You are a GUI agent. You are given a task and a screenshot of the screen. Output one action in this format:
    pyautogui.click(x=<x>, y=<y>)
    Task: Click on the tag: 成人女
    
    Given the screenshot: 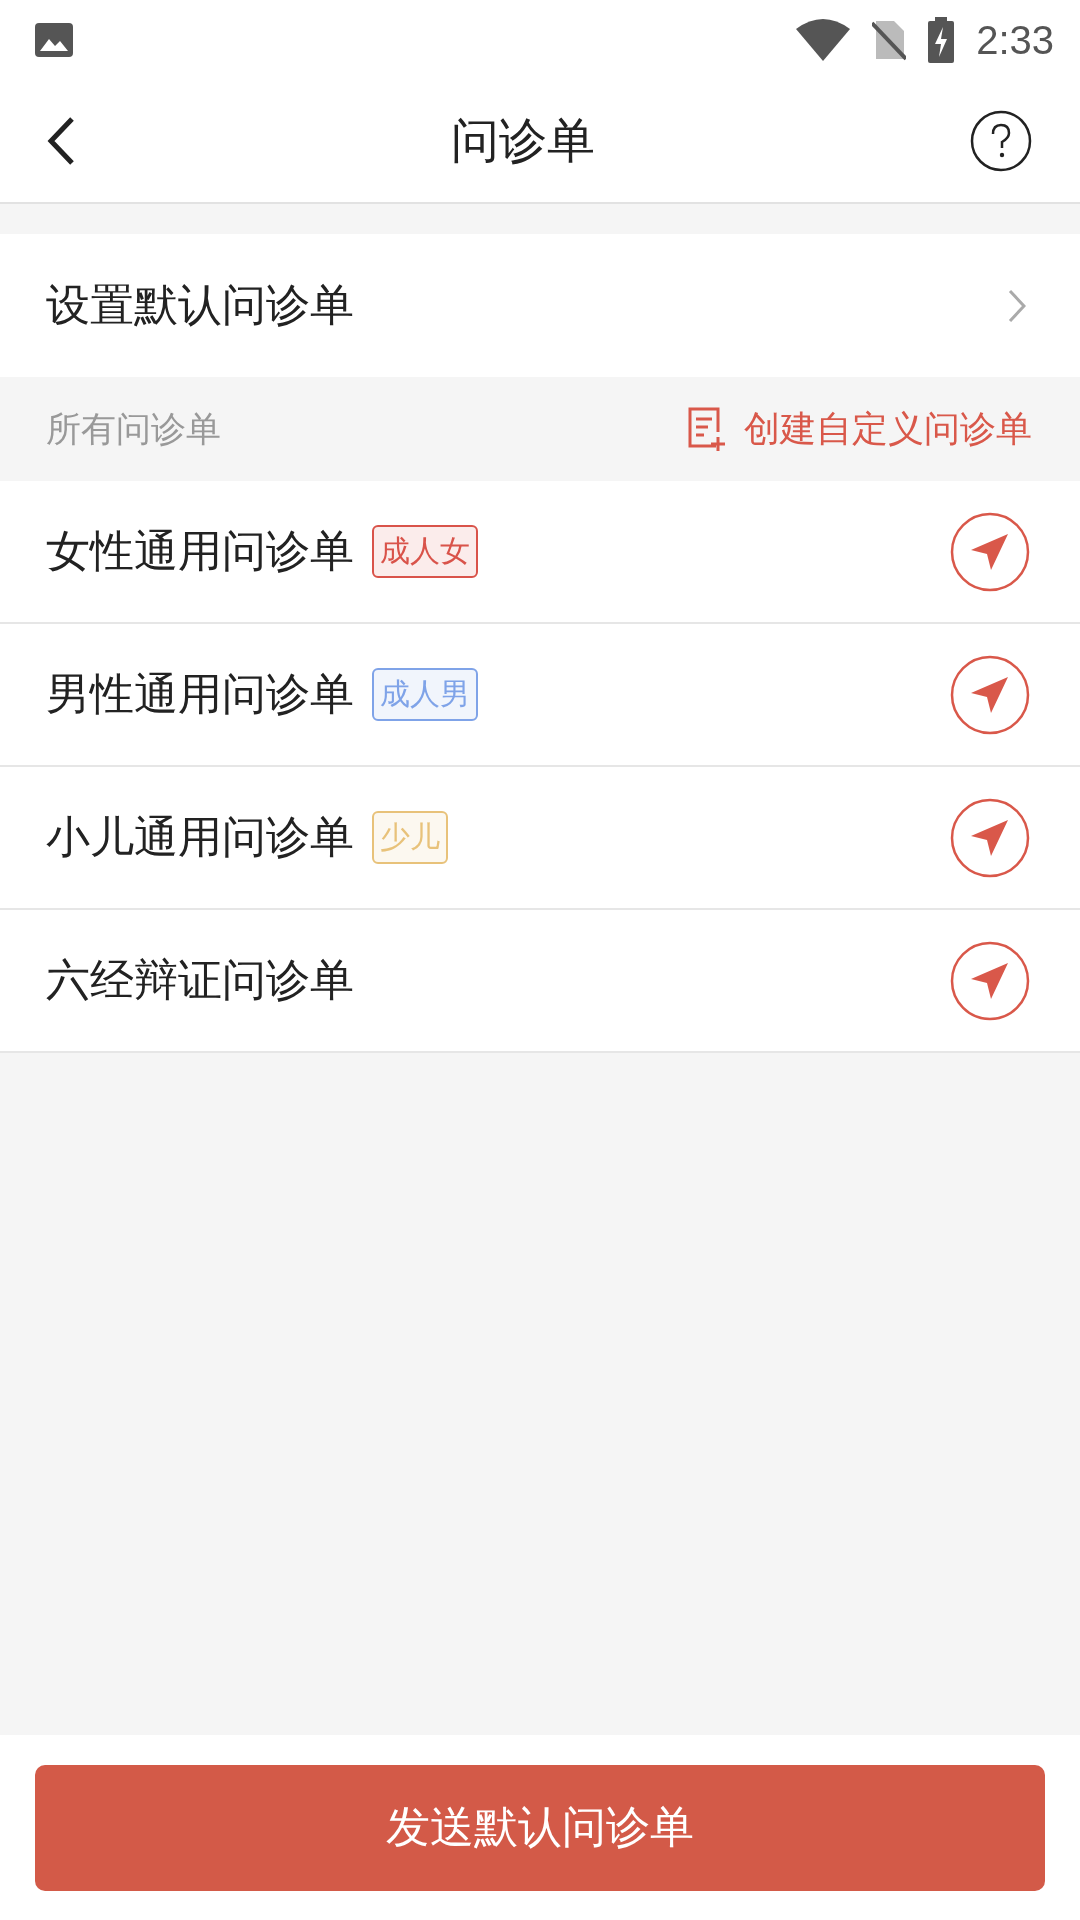 What is the action you would take?
    pyautogui.click(x=425, y=551)
    